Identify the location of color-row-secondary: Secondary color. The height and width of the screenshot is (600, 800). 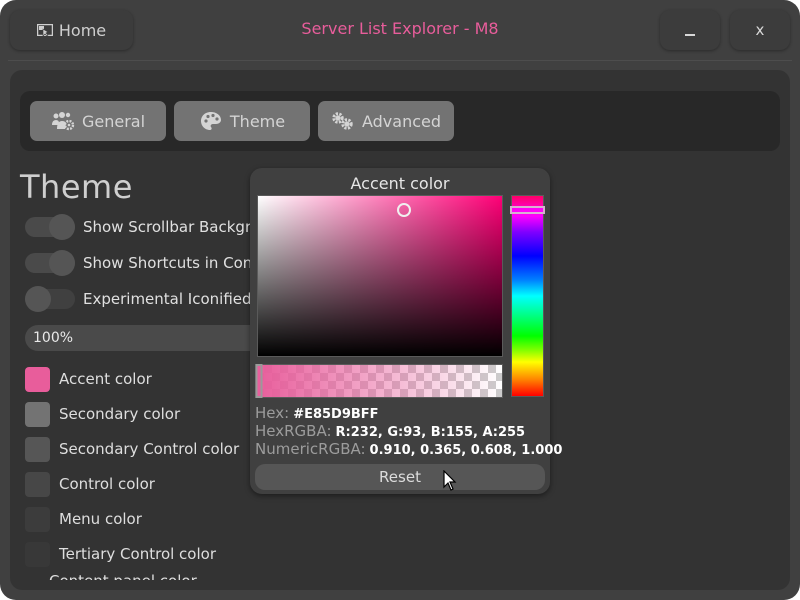
(102, 414).